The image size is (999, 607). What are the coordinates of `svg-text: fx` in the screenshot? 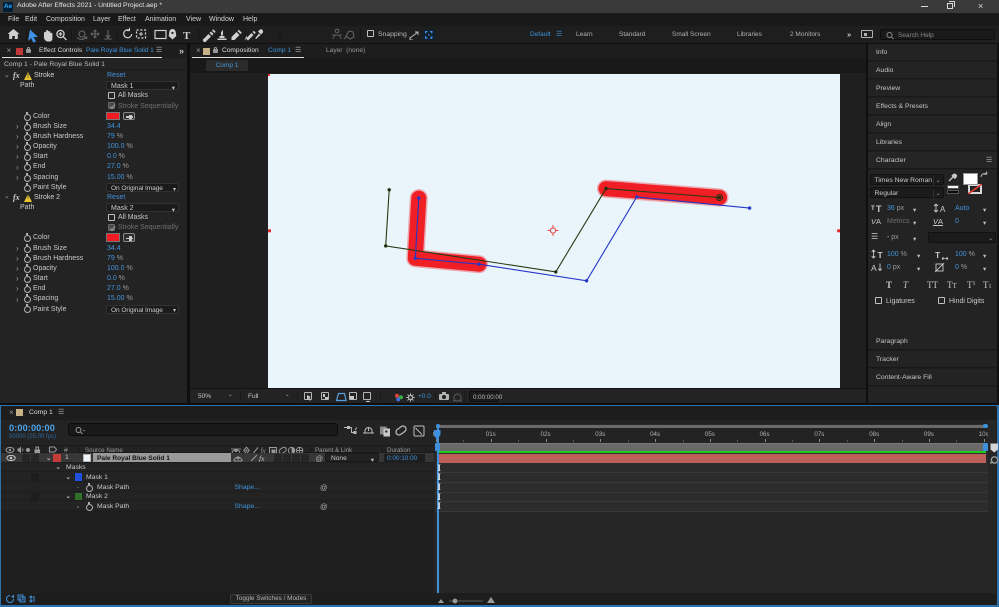 It's located at (262, 458).